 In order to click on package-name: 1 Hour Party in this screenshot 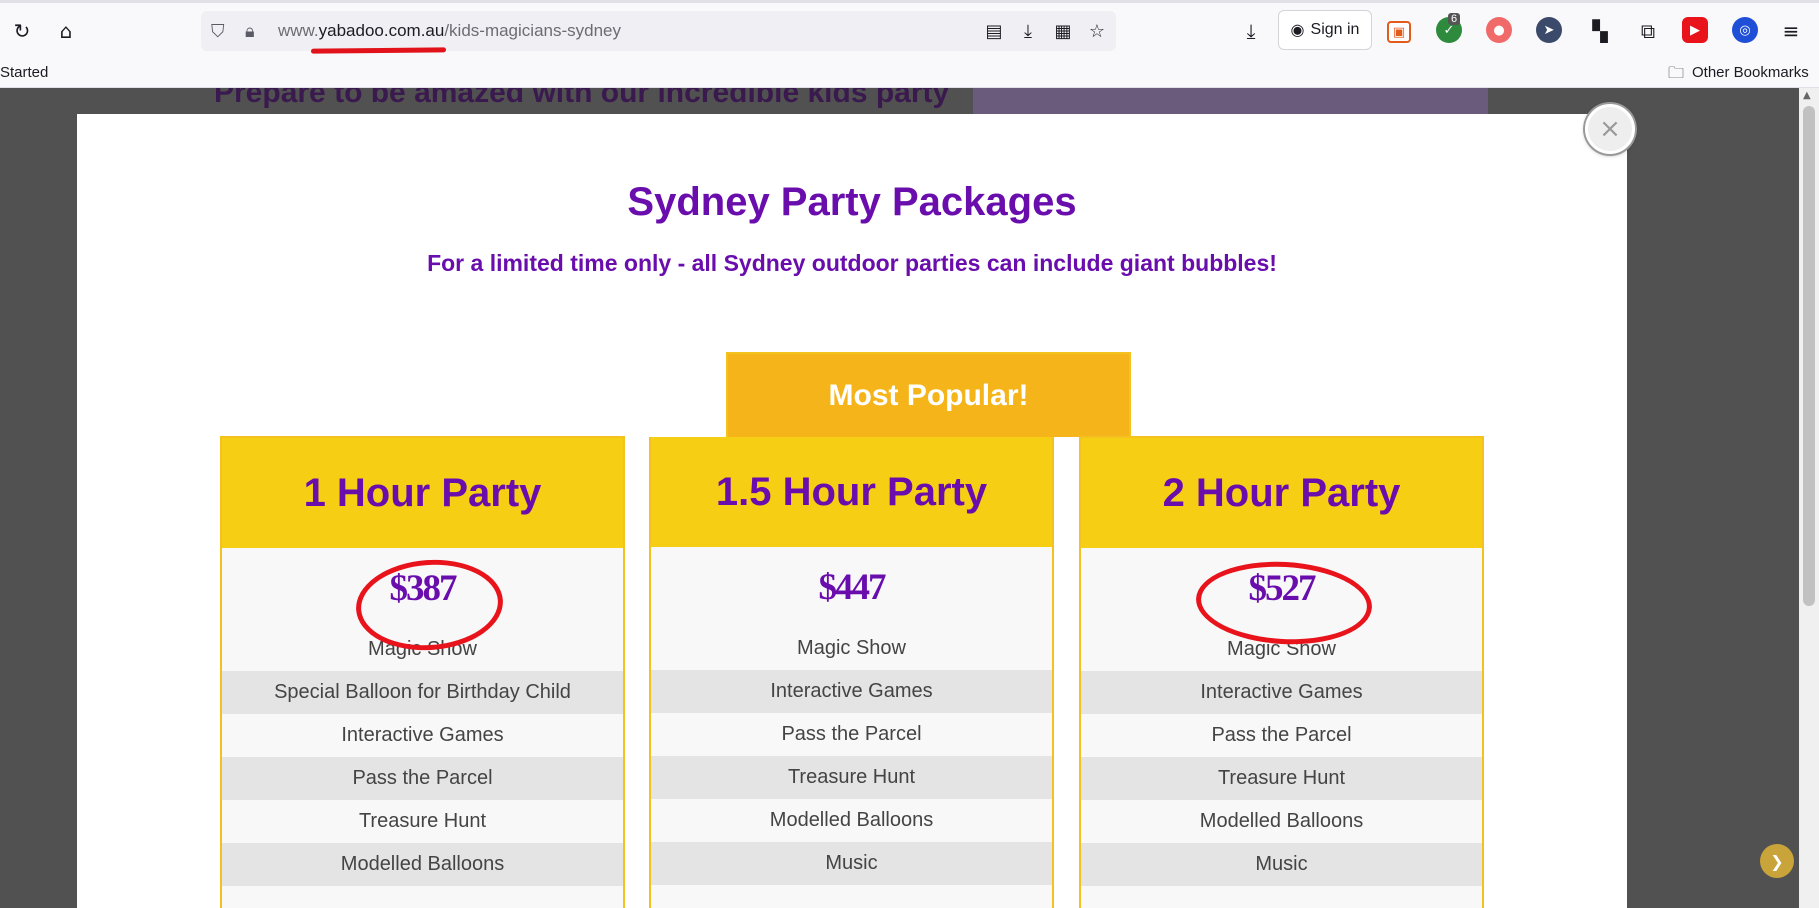, I will do `click(422, 493)`.